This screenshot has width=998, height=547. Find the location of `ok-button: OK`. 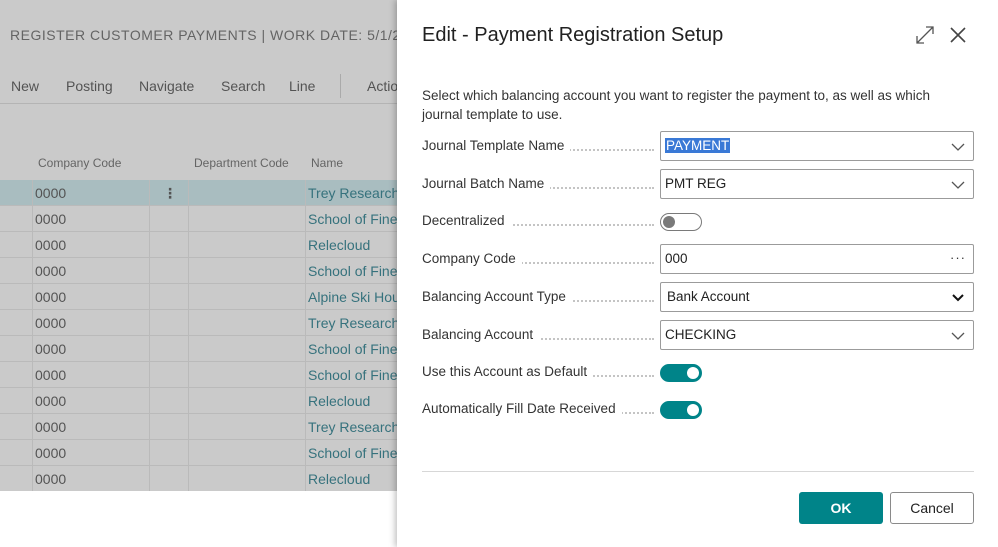

ok-button: OK is located at coordinates (841, 508).